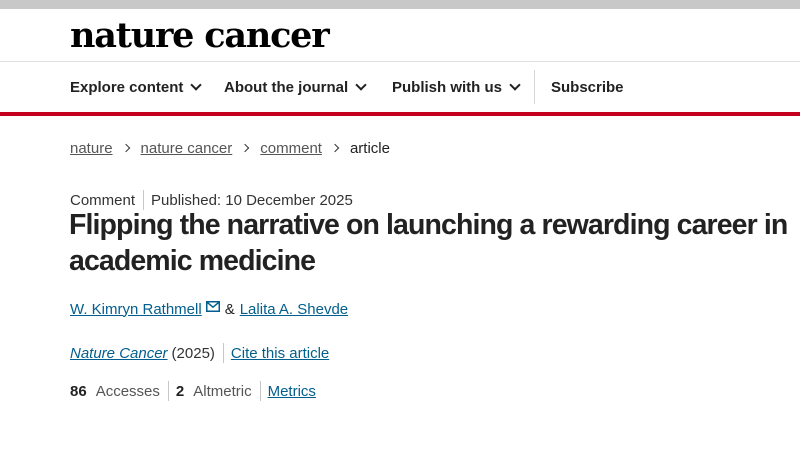 Image resolution: width=800 pixels, height=450 pixels. What do you see at coordinates (127, 391) in the screenshot?
I see `accesses-label: Accesses` at bounding box center [127, 391].